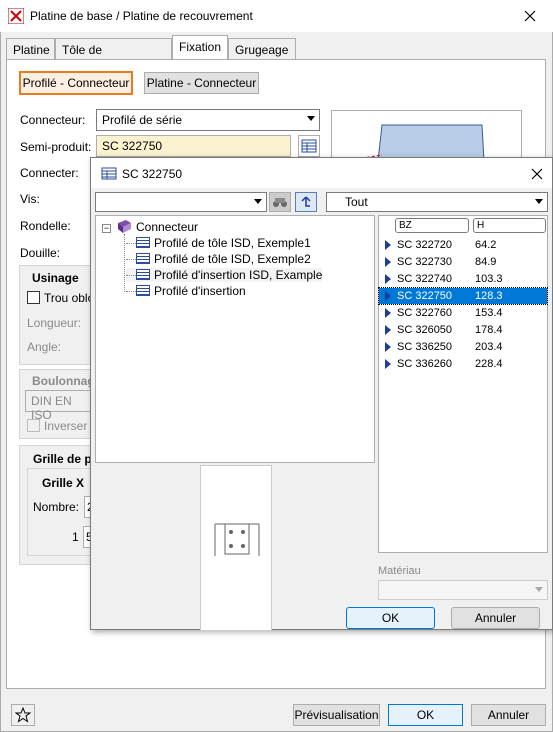  I want to click on tree-item-label: Profilé de tôle ISD, Exemple1, so click(232, 243).